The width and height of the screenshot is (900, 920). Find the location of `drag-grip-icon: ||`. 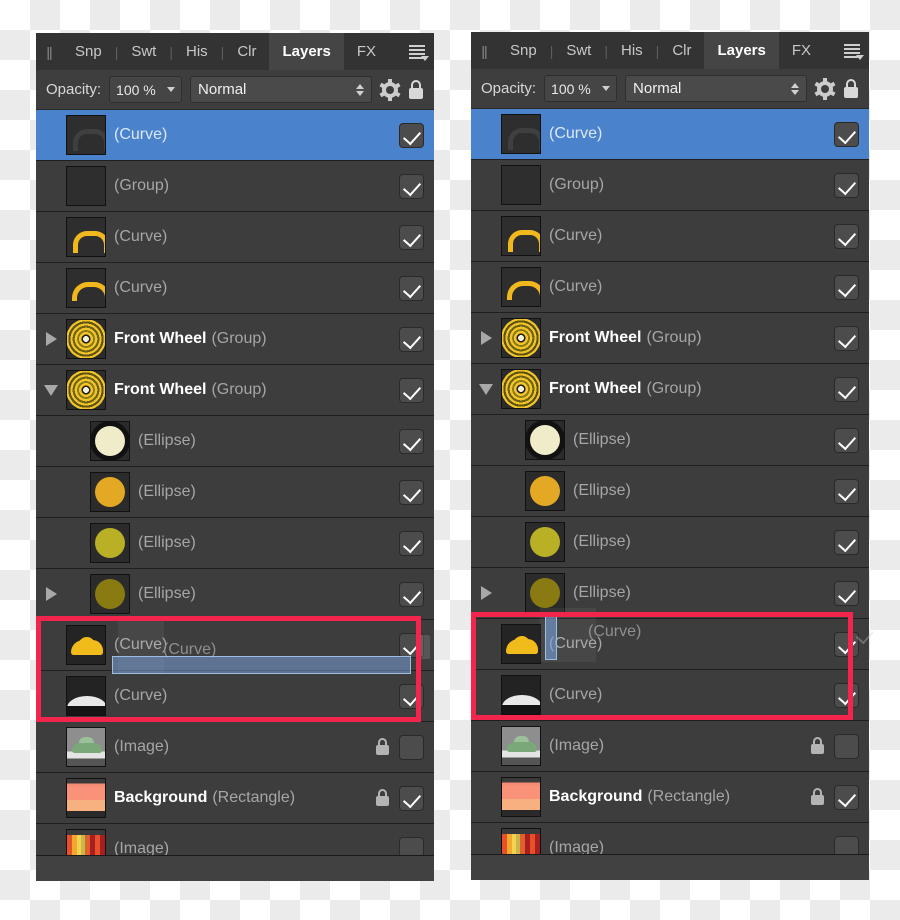

drag-grip-icon: || is located at coordinates (484, 50).